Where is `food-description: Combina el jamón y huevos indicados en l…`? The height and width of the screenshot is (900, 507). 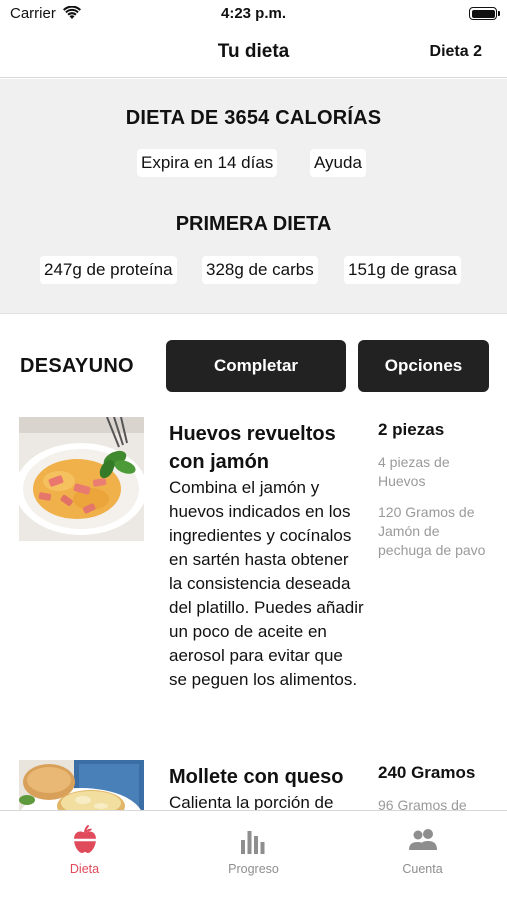
food-description: Combina el jamón y huevos indicados en l… is located at coordinates (266, 583).